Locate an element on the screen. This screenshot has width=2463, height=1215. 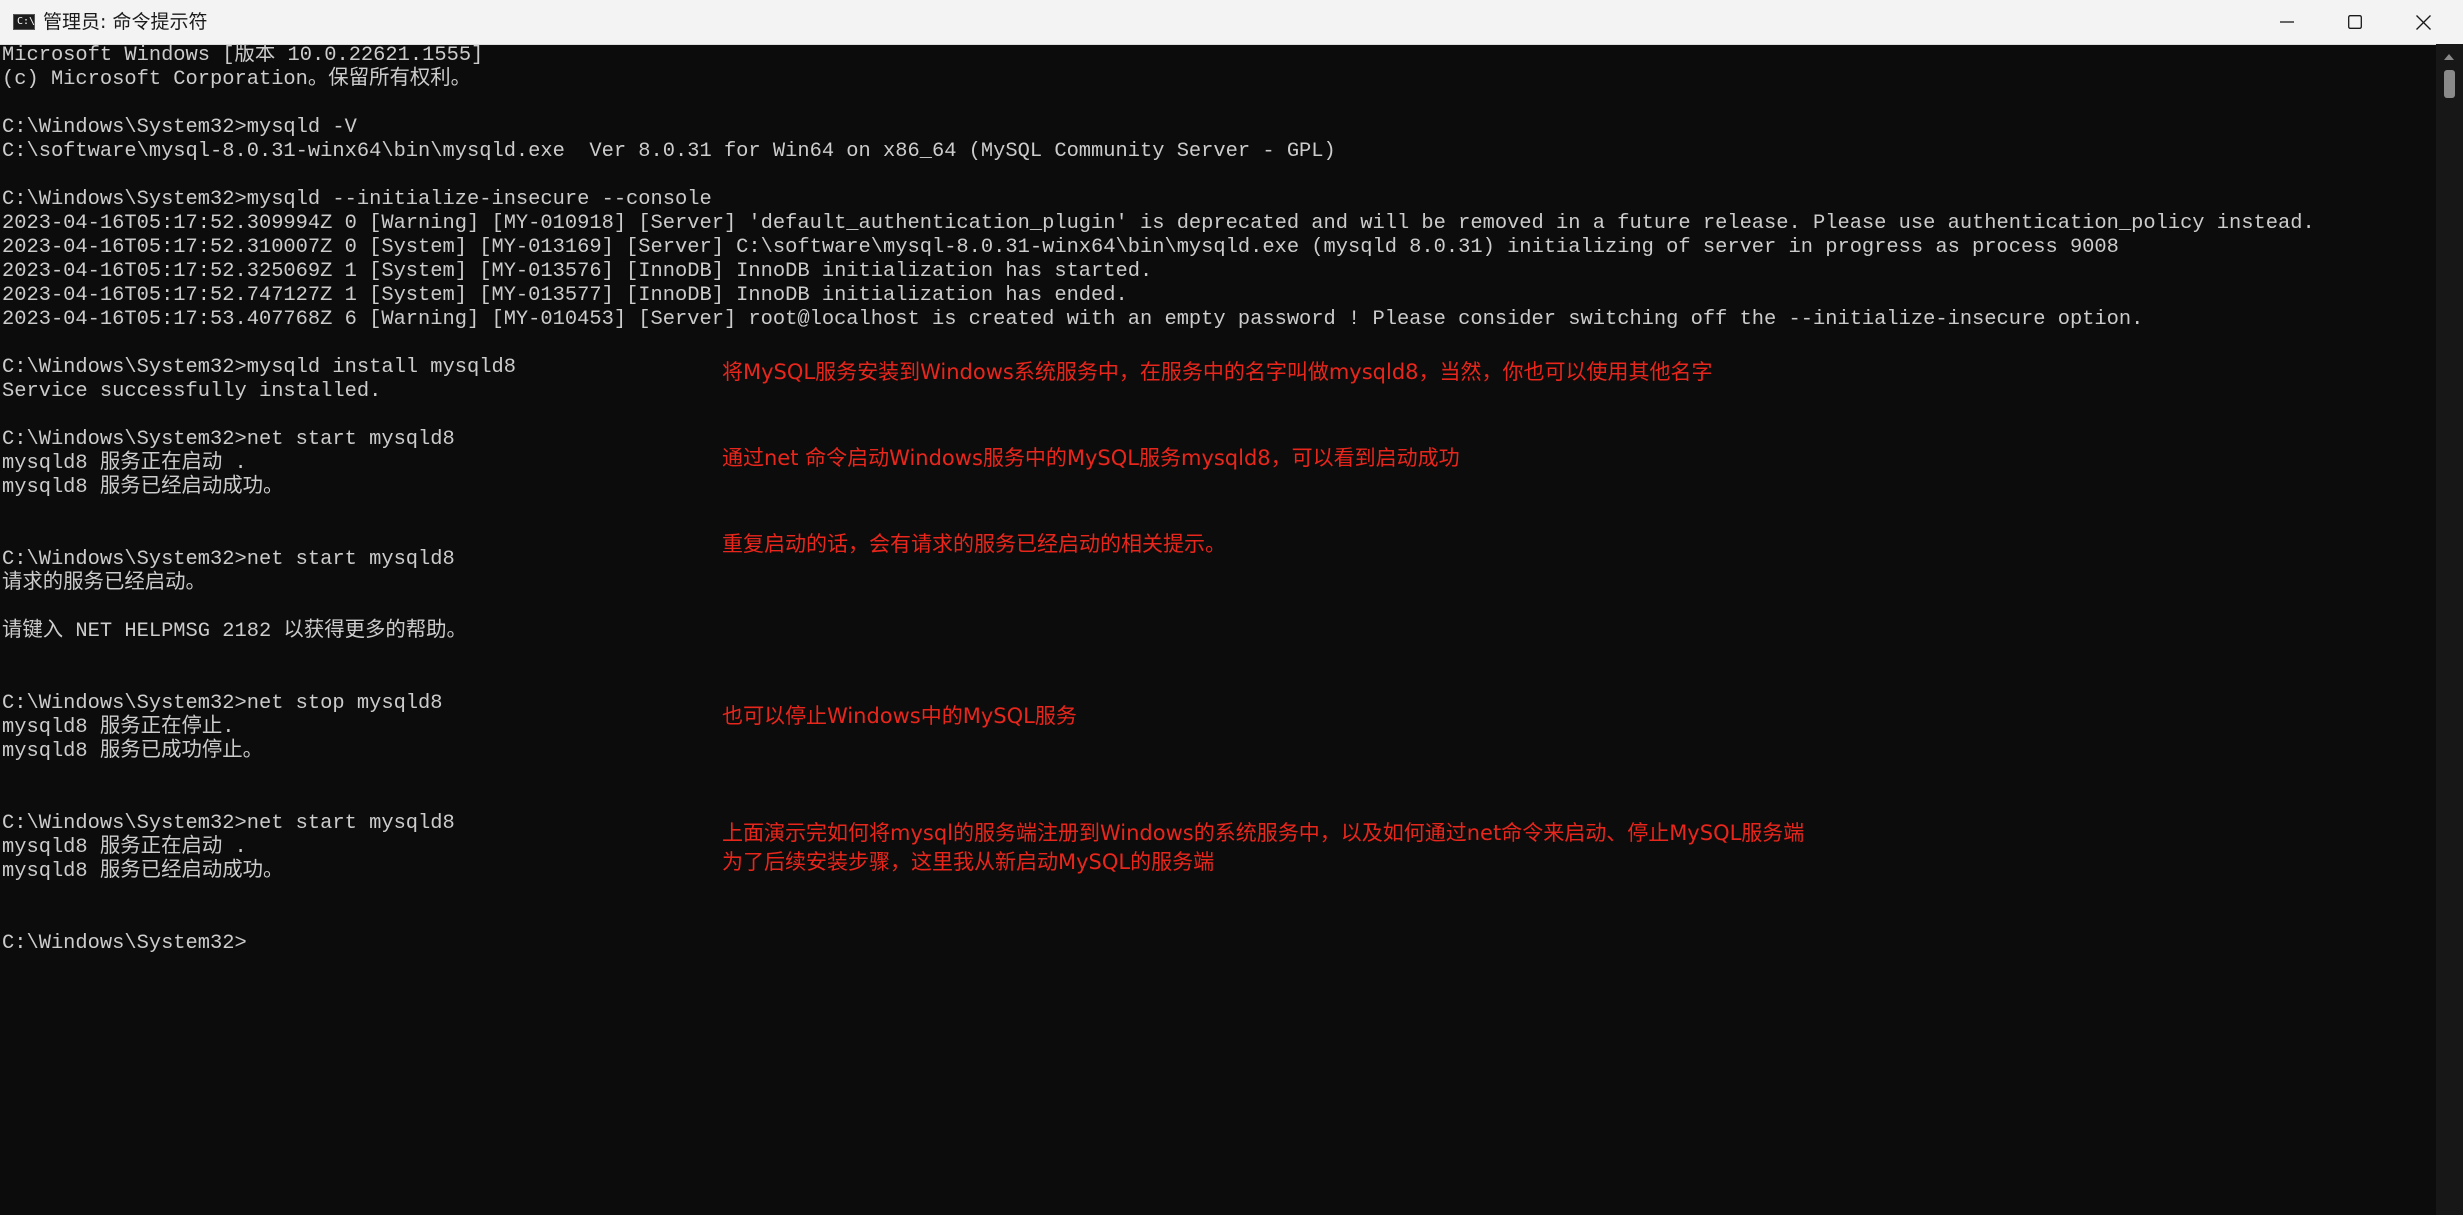
console-line: 请键入 NET HELPMSG 2182 以获得更多的帮助。 is located at coordinates (234, 631).